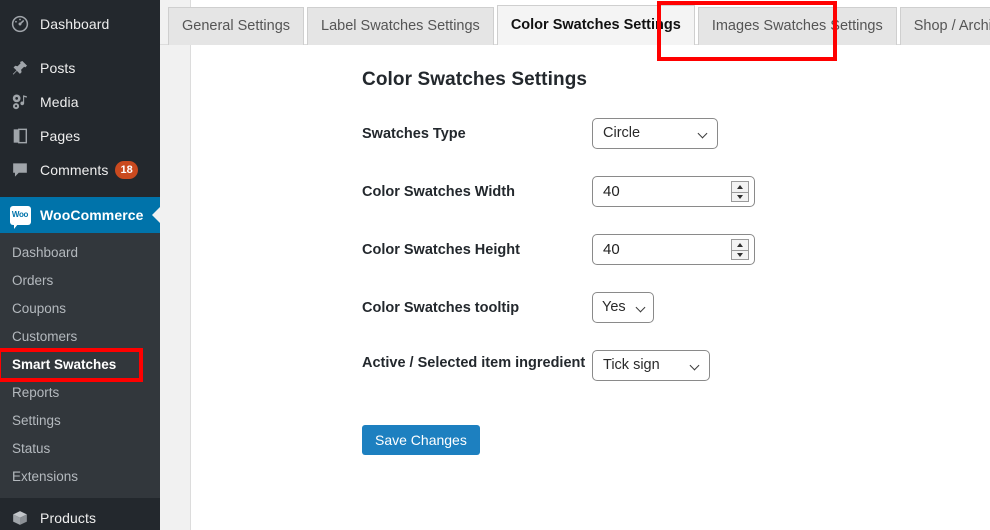  I want to click on color-swatches-width-control: 40, so click(791, 191).